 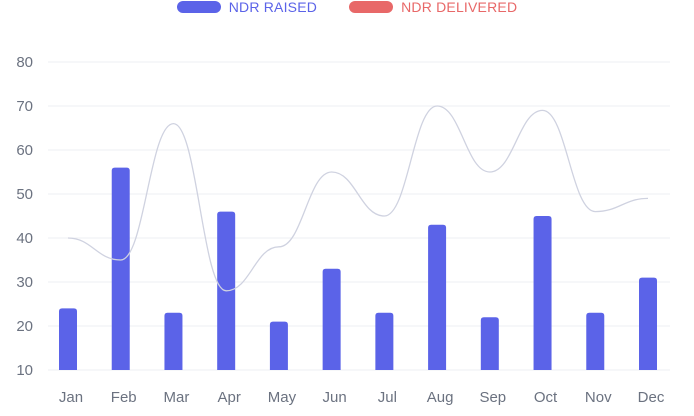 What do you see at coordinates (595, 341) in the screenshot?
I see `bar-nov` at bounding box center [595, 341].